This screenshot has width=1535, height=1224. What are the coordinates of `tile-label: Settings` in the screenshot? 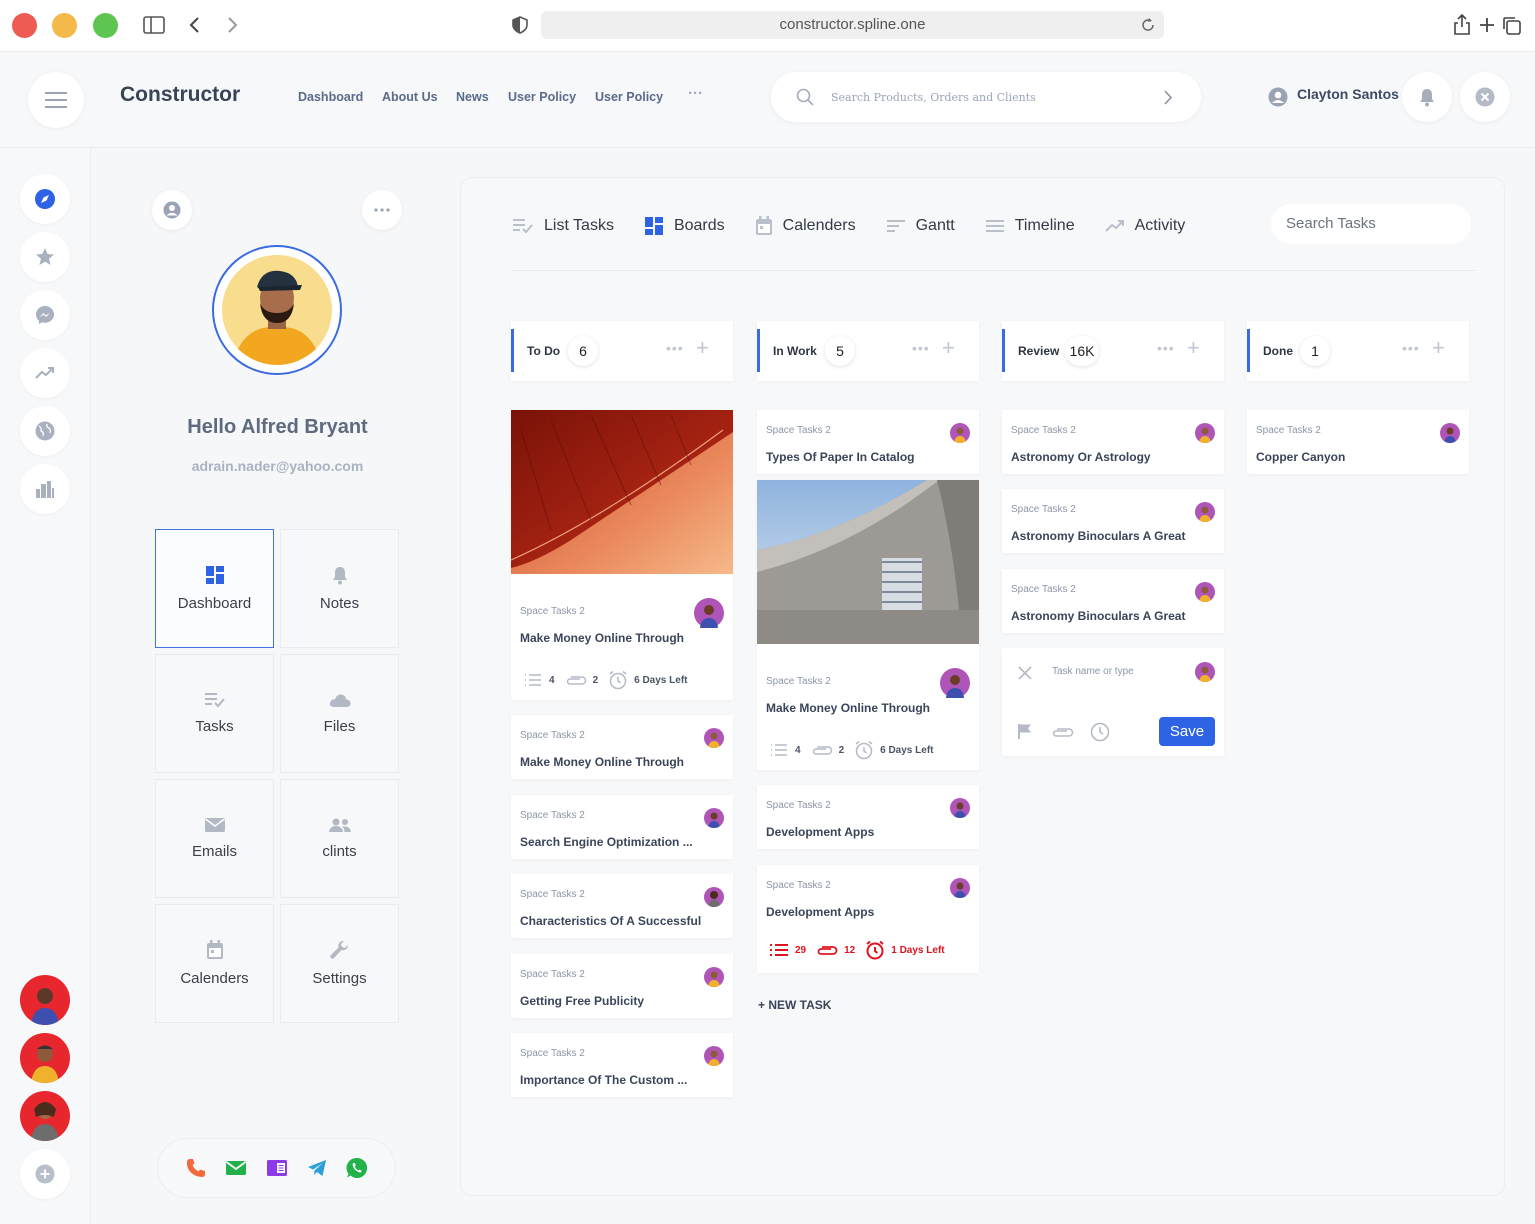 It's located at (339, 978).